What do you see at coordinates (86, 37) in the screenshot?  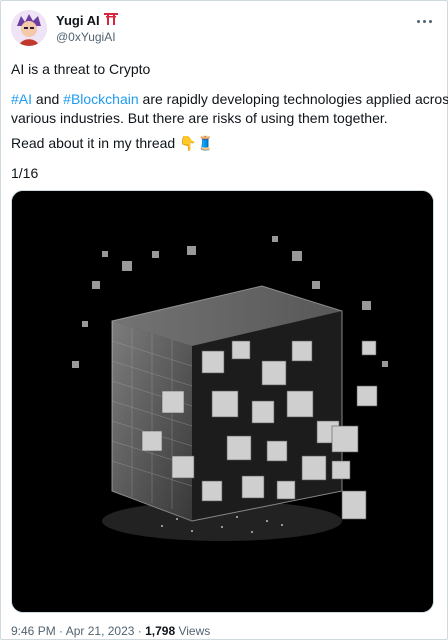 I see `author-handle: @0xYugiAI` at bounding box center [86, 37].